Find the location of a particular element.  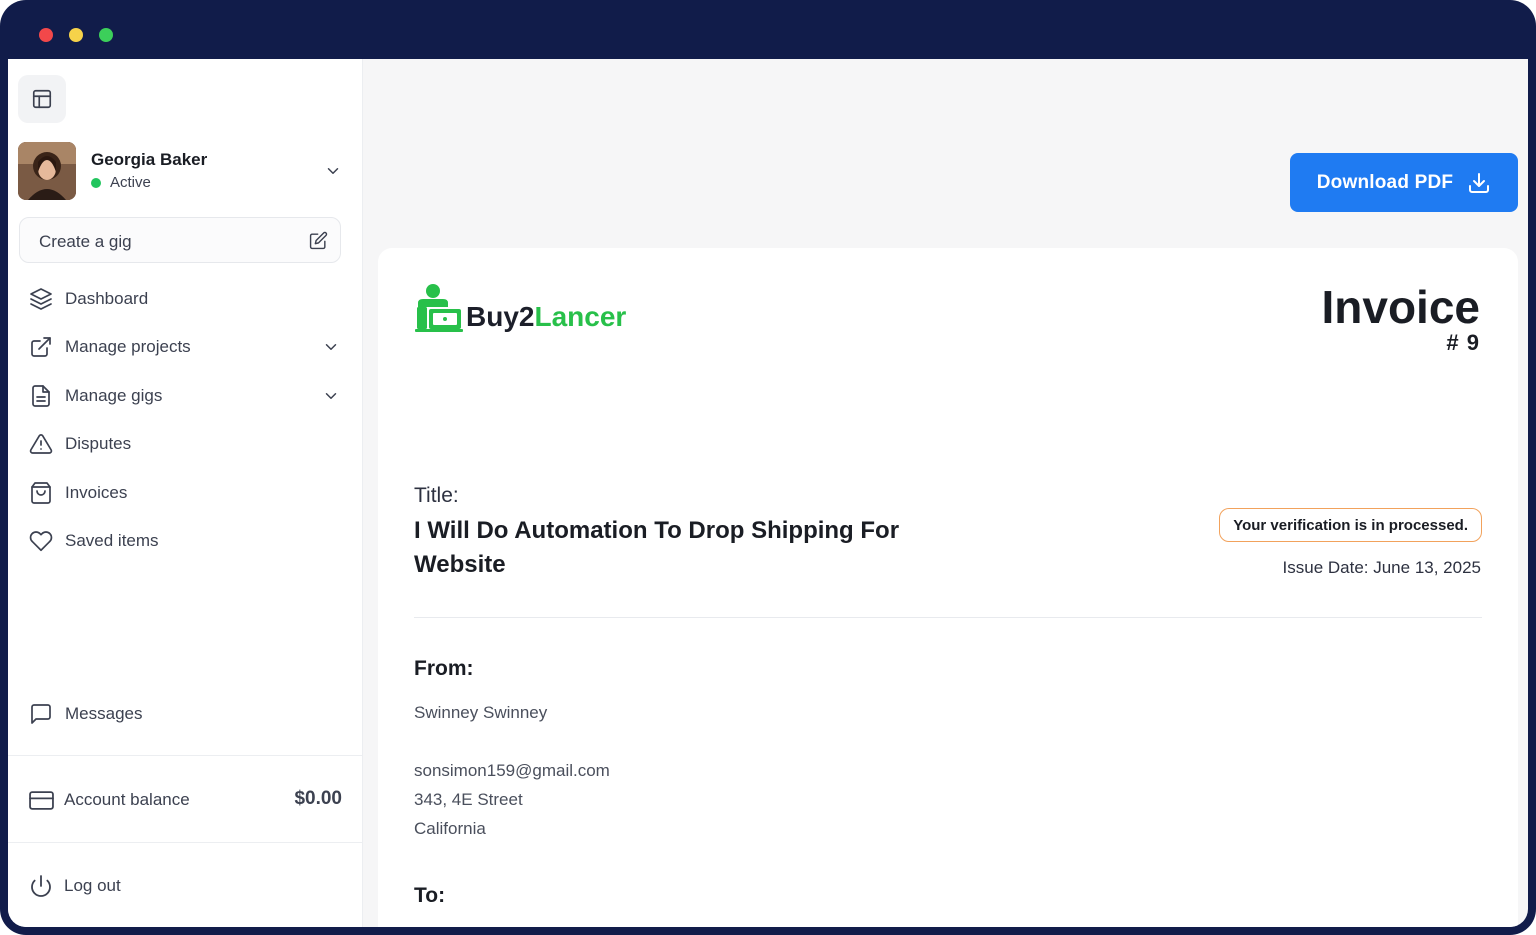

verification-status-badge: Your verification is in processed. is located at coordinates (1350, 525).